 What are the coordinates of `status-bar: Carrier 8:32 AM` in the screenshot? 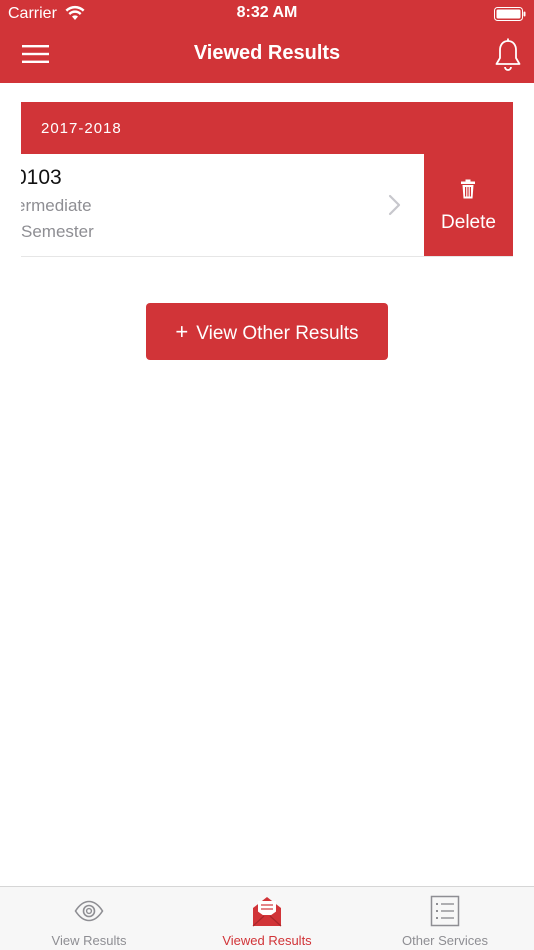 It's located at (267, 14).